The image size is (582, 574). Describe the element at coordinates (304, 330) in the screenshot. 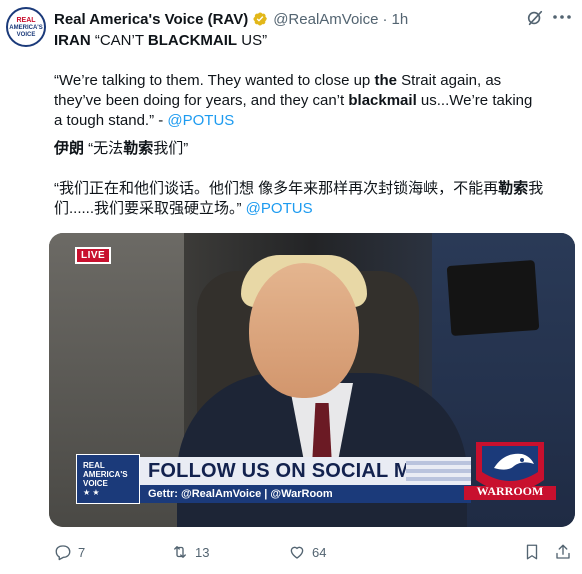

I see `speaker-face` at that location.